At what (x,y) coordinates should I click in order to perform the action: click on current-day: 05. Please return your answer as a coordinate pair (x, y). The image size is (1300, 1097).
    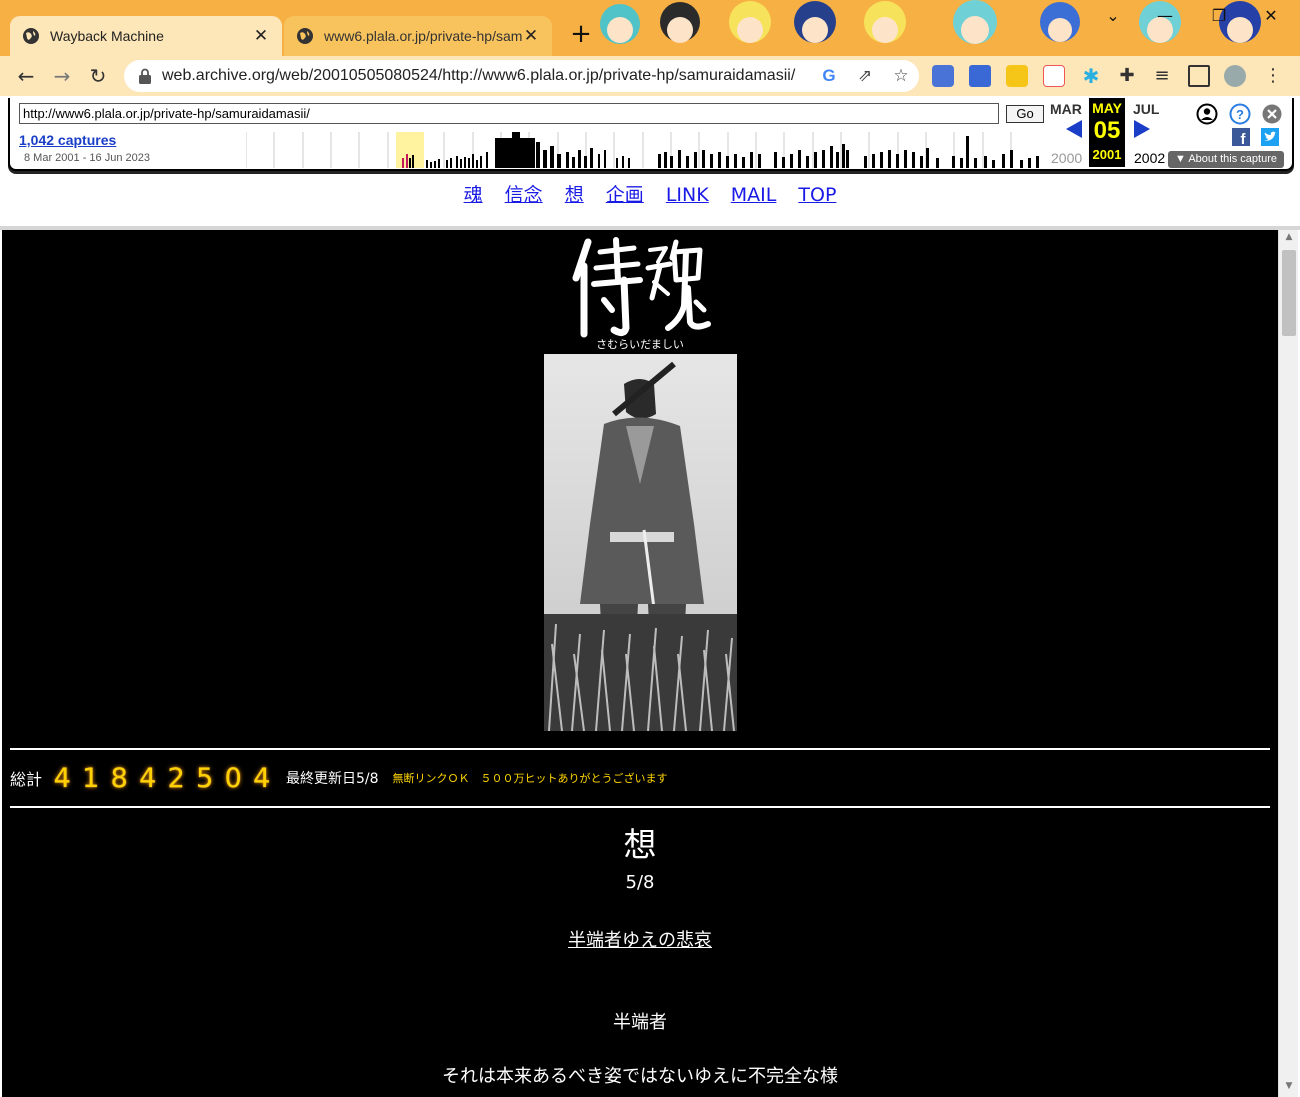
    Looking at the image, I should click on (1107, 130).